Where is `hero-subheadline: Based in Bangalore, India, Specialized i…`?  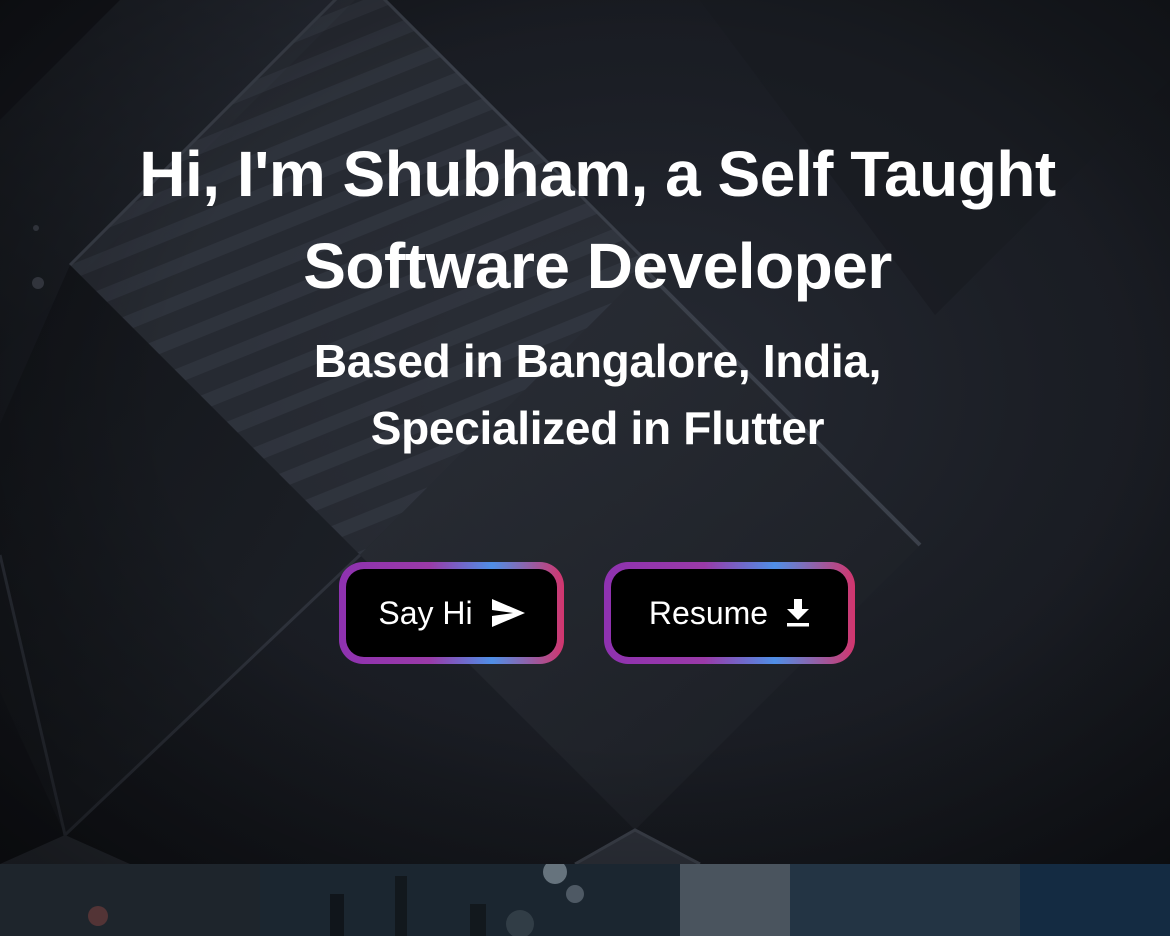
hero-subheadline: Based in Bangalore, India, Specialized i… is located at coordinates (585, 395).